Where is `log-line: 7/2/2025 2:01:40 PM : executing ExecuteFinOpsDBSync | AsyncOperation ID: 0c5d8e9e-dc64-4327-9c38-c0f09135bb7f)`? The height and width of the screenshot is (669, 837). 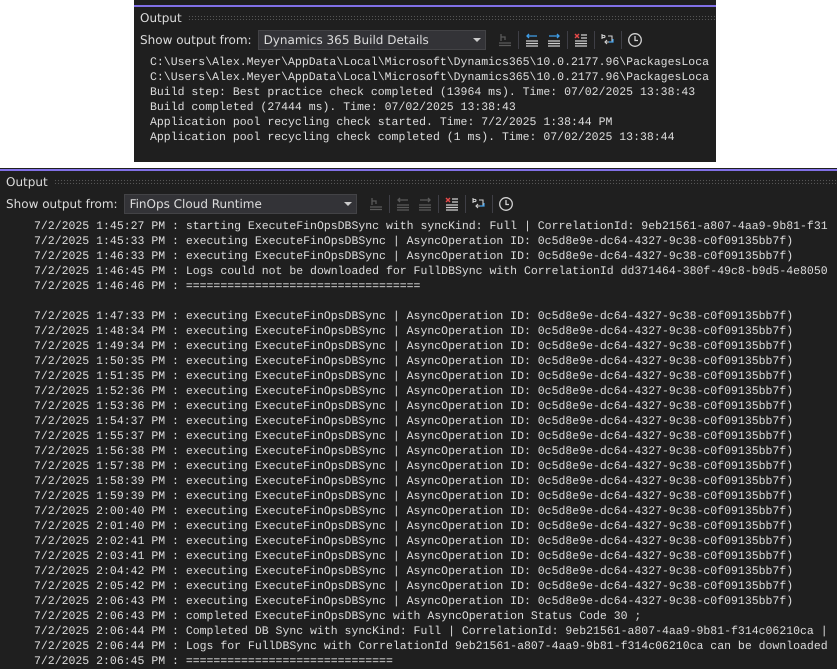 log-line: 7/2/2025 2:01:40 PM : executing ExecuteFinOpsDBSync | AsyncOperation ID: 0c5d8e9e-dc64-4327-9c38-c0f09135bb7f) is located at coordinates (414, 526).